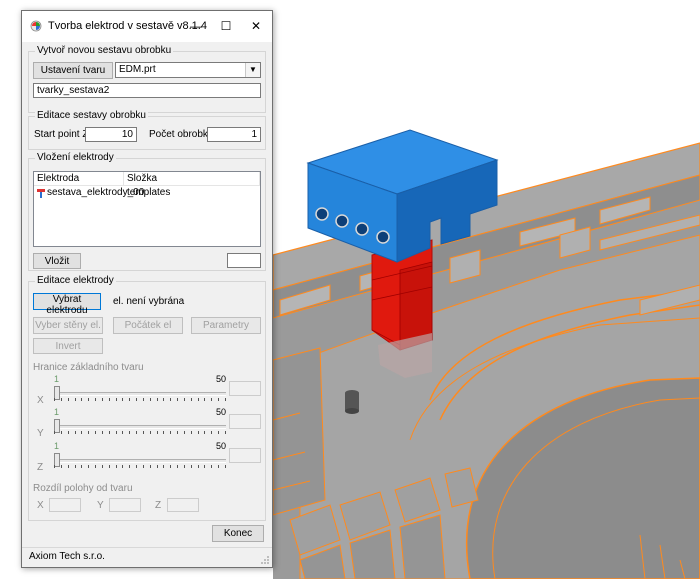  Describe the element at coordinates (252, 70) in the screenshot. I see `chevron-down-icon: ▼` at that location.